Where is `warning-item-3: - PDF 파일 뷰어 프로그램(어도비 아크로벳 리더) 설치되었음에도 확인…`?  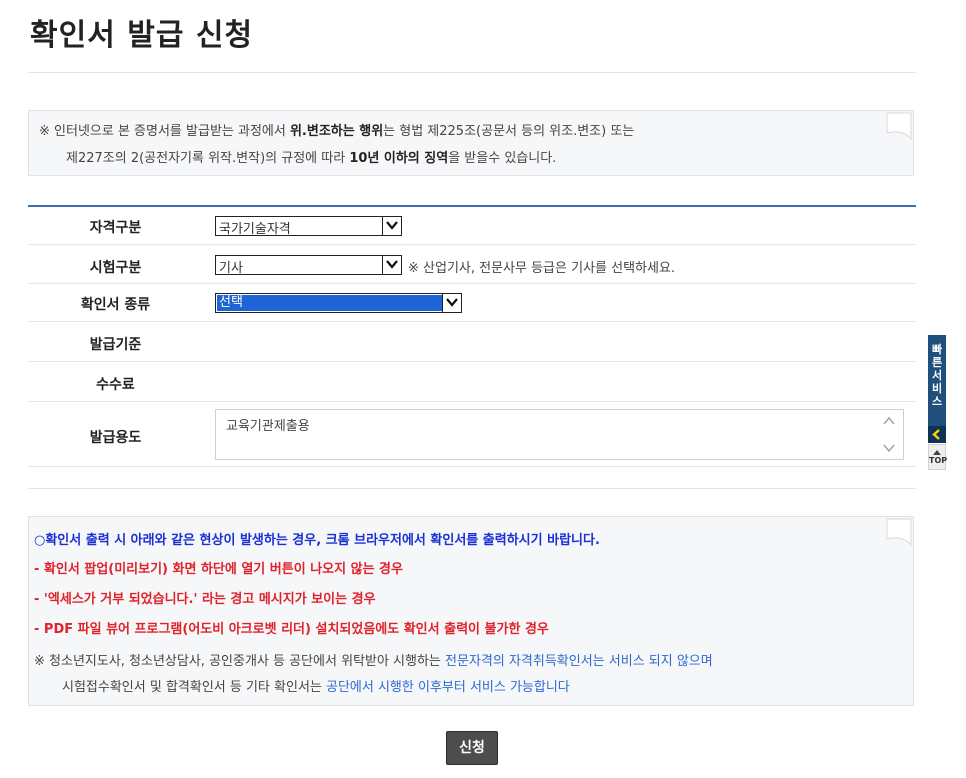 warning-item-3: - PDF 파일 뷰어 프로그램(어도비 아크로벳 리더) 설치되었음에도 확인… is located at coordinates (291, 629).